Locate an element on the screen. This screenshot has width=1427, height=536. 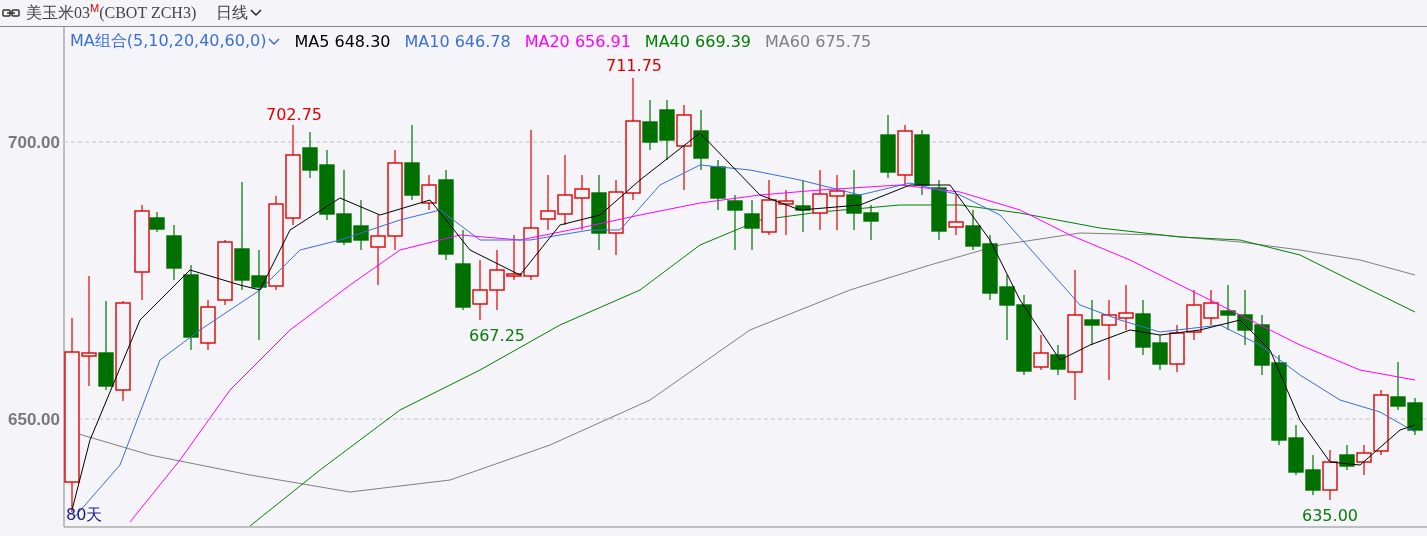
range-label: 80天 is located at coordinates (84, 514).